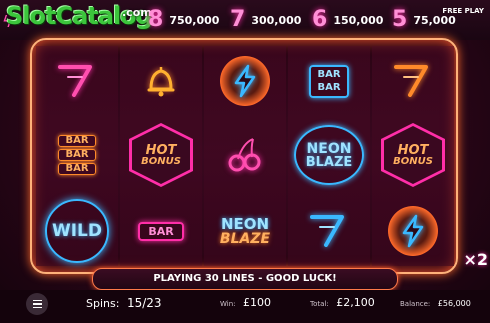 This screenshot has height=323, width=490. Describe the element at coordinates (454, 303) in the screenshot. I see `balance-value: £56,000` at that location.